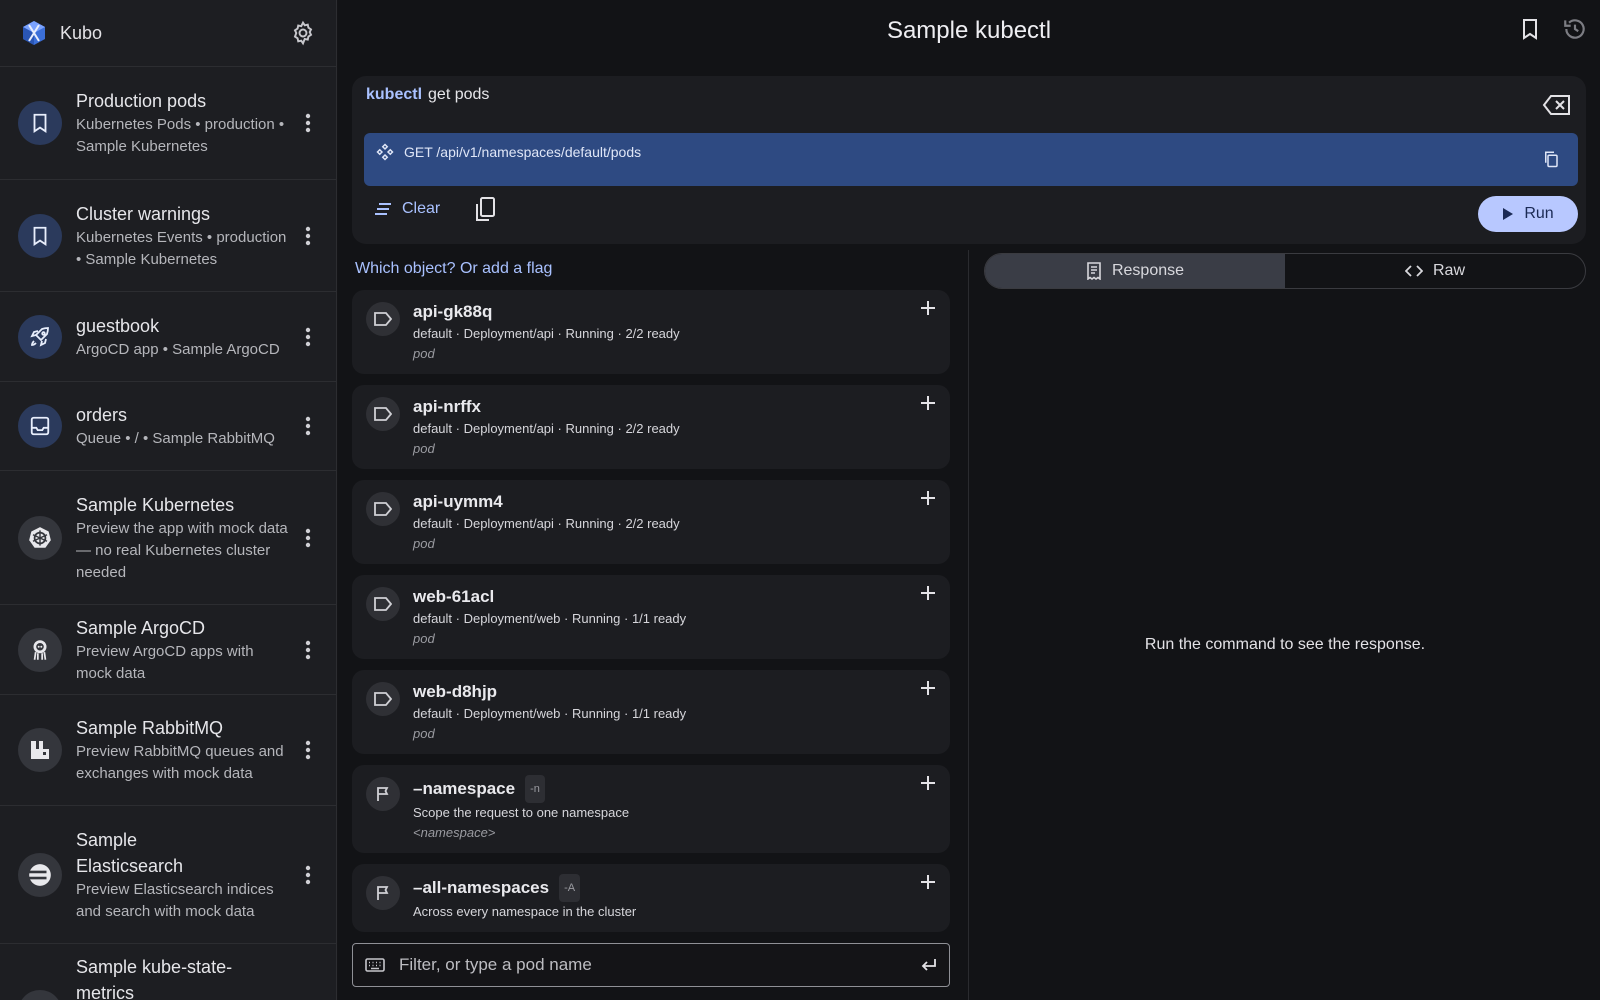 The image size is (1600, 1000). I want to click on suggestion-desc: Across every namespace in the cluster, so click(525, 911).